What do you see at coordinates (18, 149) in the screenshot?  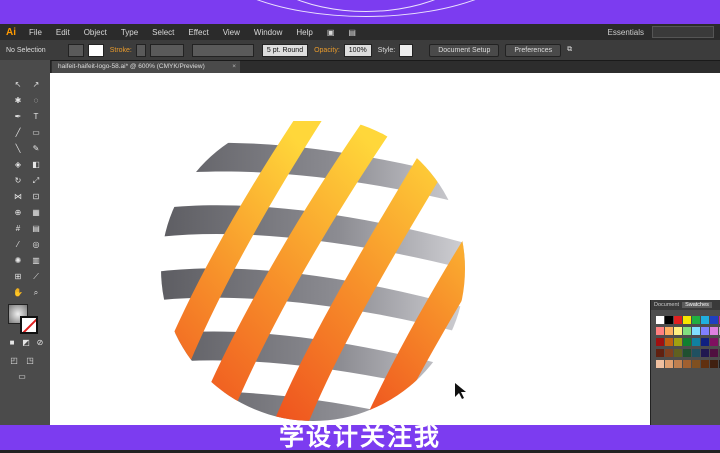 I see `paintbrush-icon: ╲` at bounding box center [18, 149].